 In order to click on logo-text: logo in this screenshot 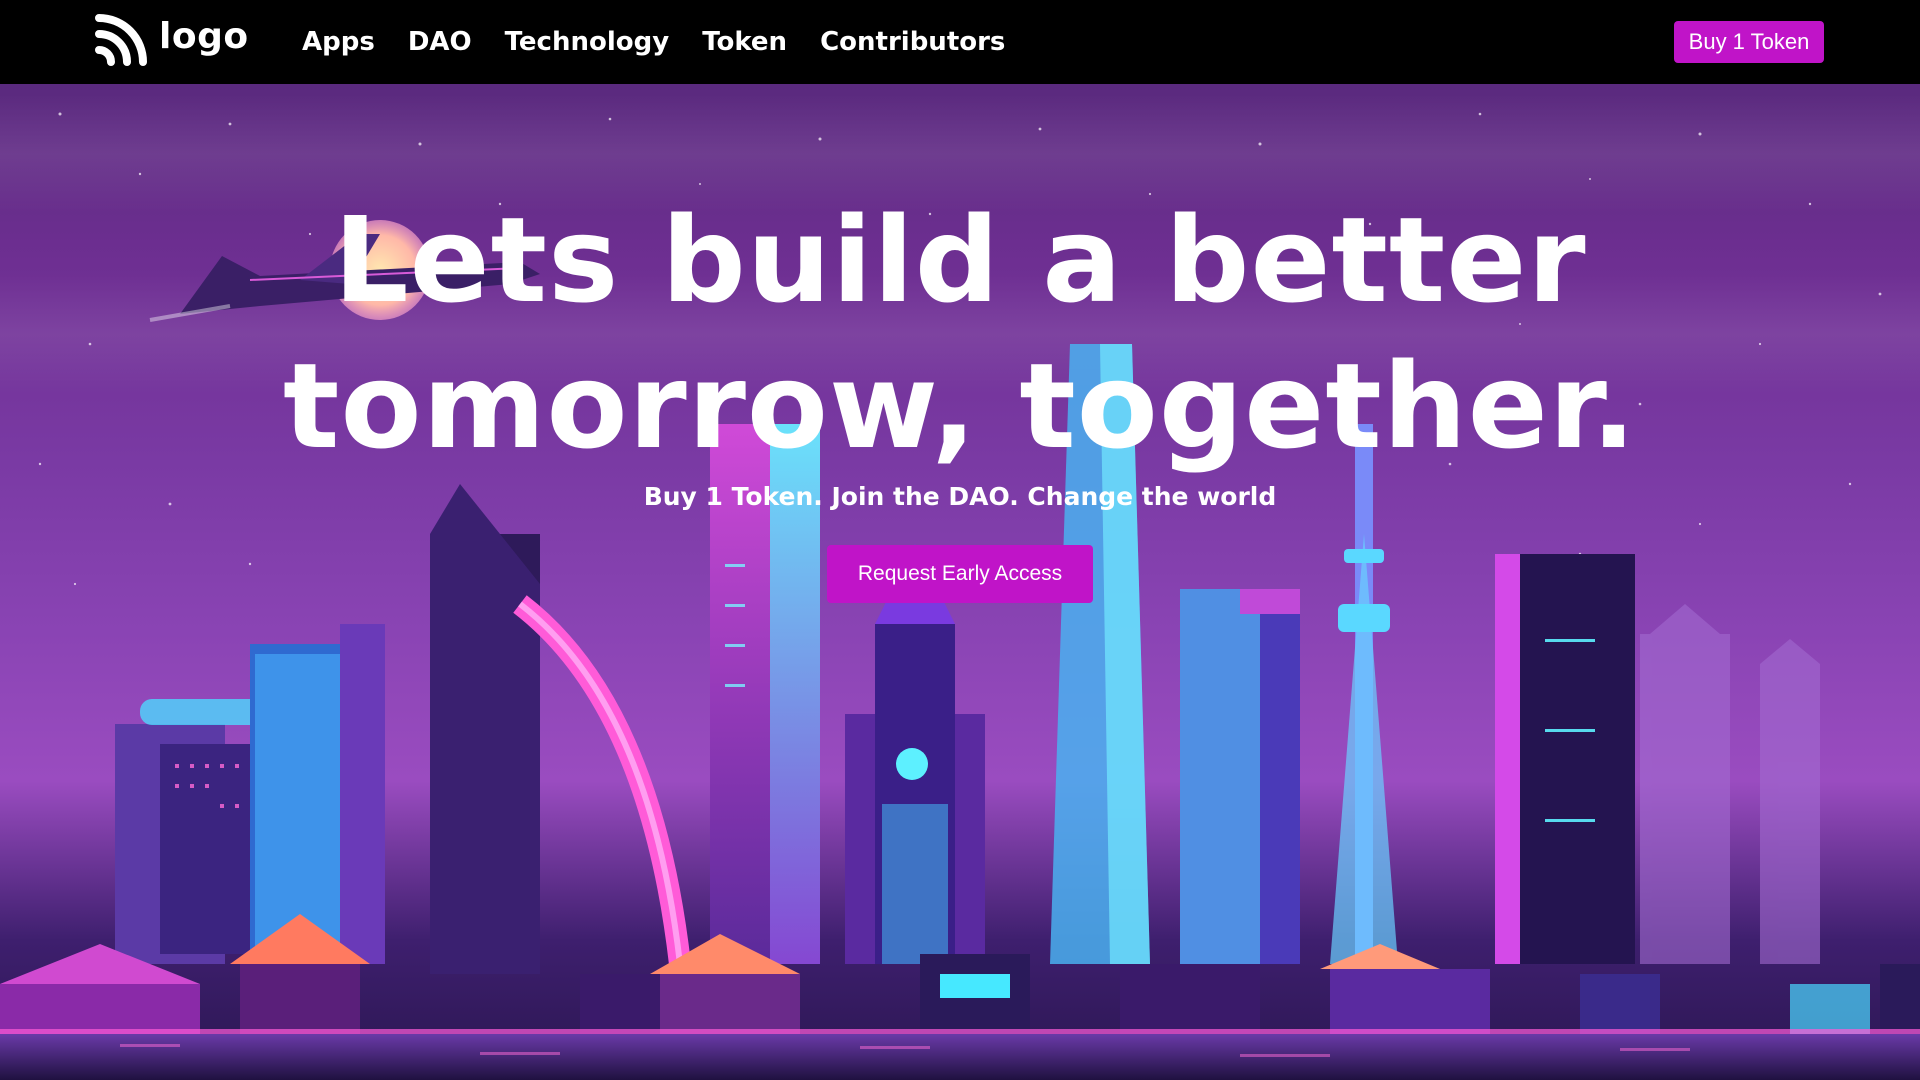, I will do `click(204, 36)`.